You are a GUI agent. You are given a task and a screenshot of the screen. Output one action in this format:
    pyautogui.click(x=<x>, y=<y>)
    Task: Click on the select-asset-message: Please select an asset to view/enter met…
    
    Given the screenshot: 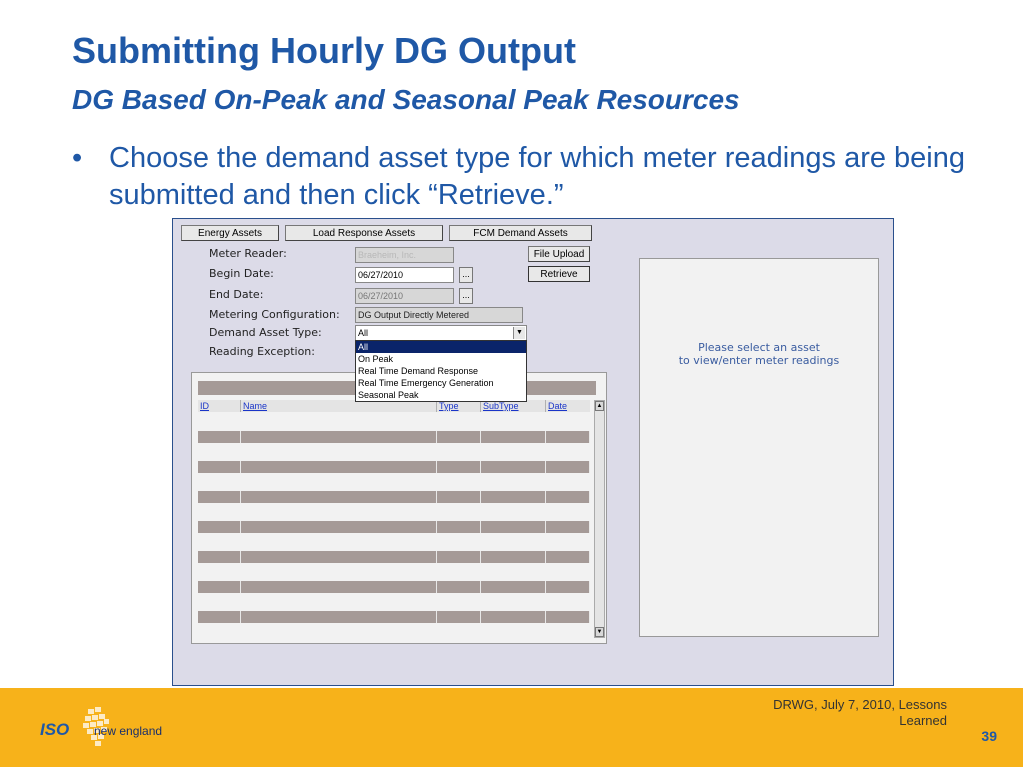 What is the action you would take?
    pyautogui.click(x=759, y=354)
    